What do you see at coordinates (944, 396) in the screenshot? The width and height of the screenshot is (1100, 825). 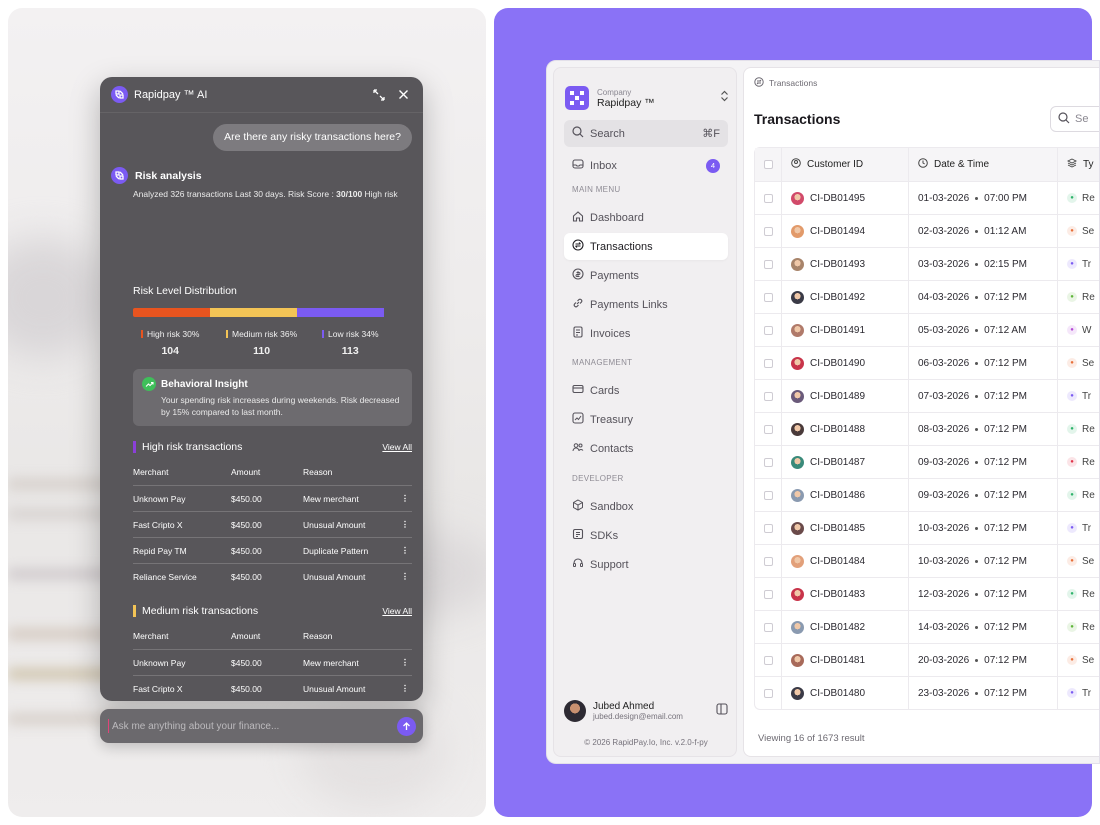 I see `transaction-date: 07-03-2026` at bounding box center [944, 396].